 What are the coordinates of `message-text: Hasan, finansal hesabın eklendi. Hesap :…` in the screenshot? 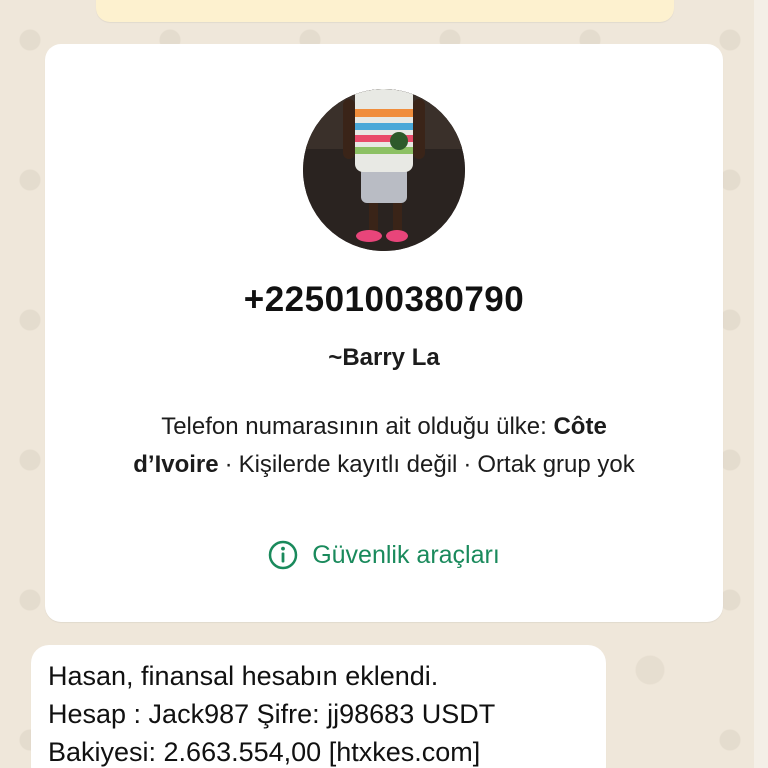 It's located at (272, 714).